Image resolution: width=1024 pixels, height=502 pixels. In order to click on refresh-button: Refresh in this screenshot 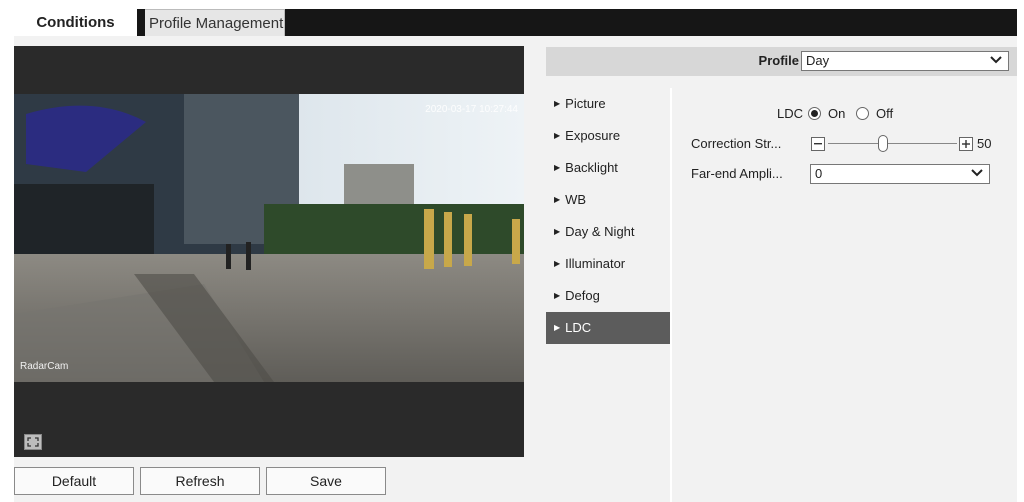, I will do `click(200, 481)`.